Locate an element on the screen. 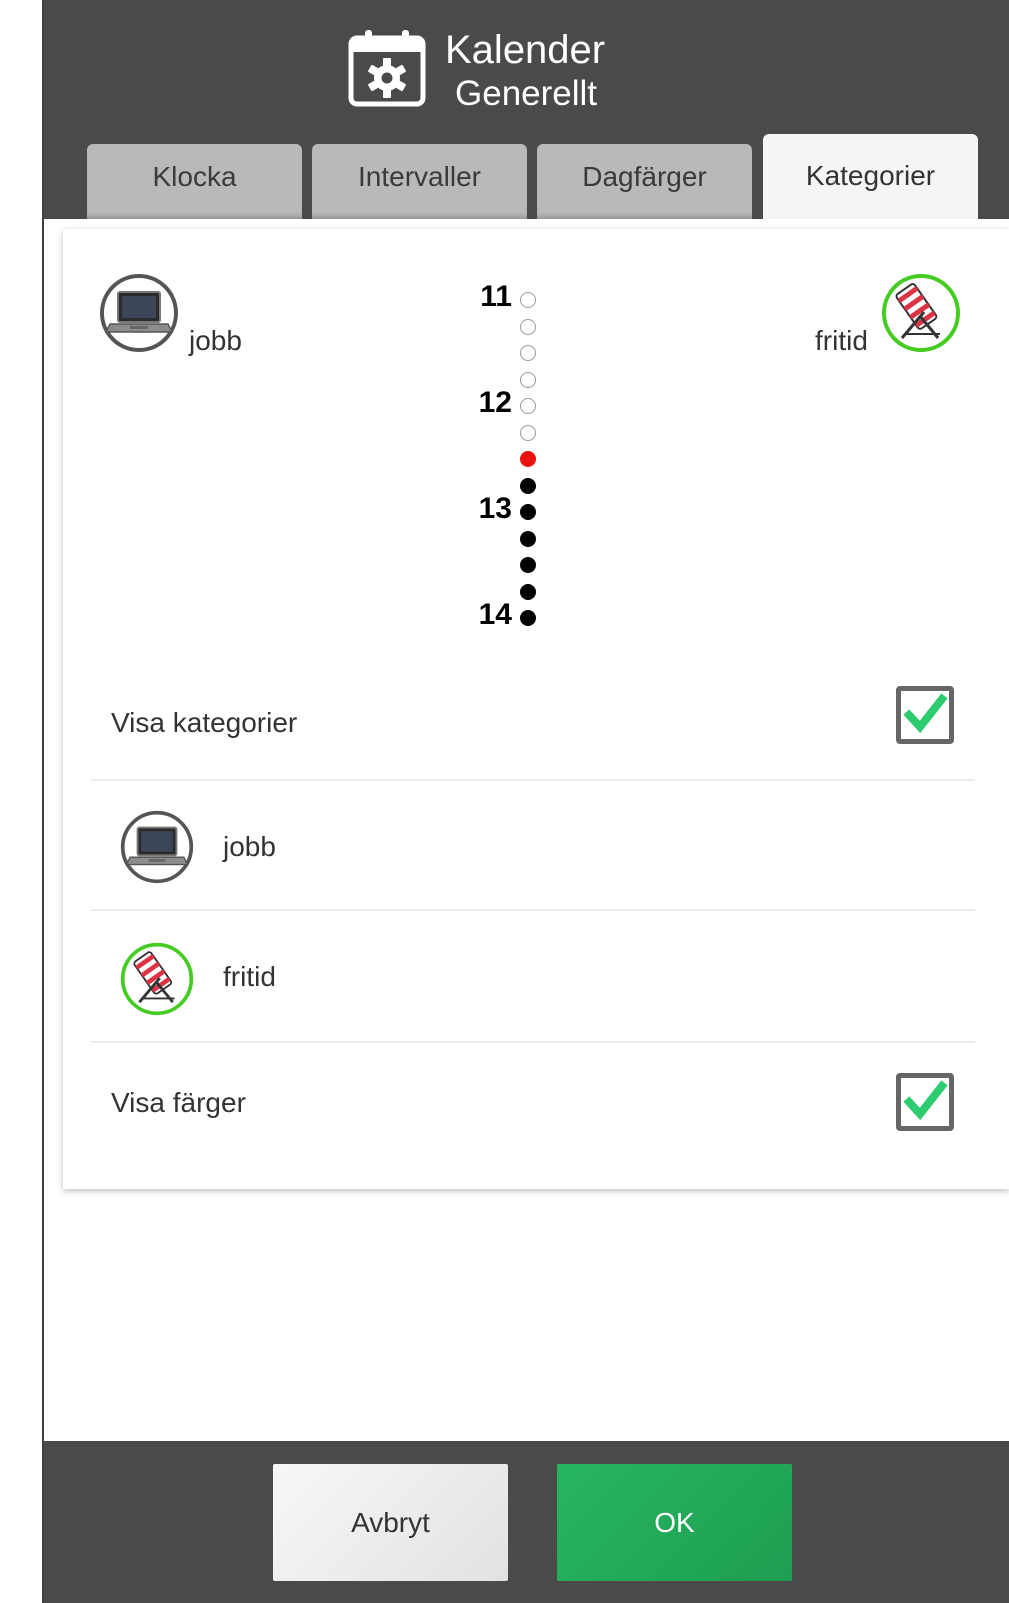 The width and height of the screenshot is (1009, 1603). show-colors-label: Visa färger is located at coordinates (178, 1102).